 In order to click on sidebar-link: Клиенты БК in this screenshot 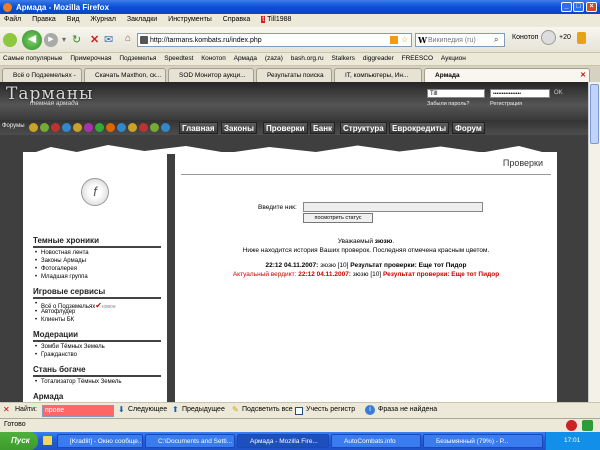, I will do `click(54, 320)`.